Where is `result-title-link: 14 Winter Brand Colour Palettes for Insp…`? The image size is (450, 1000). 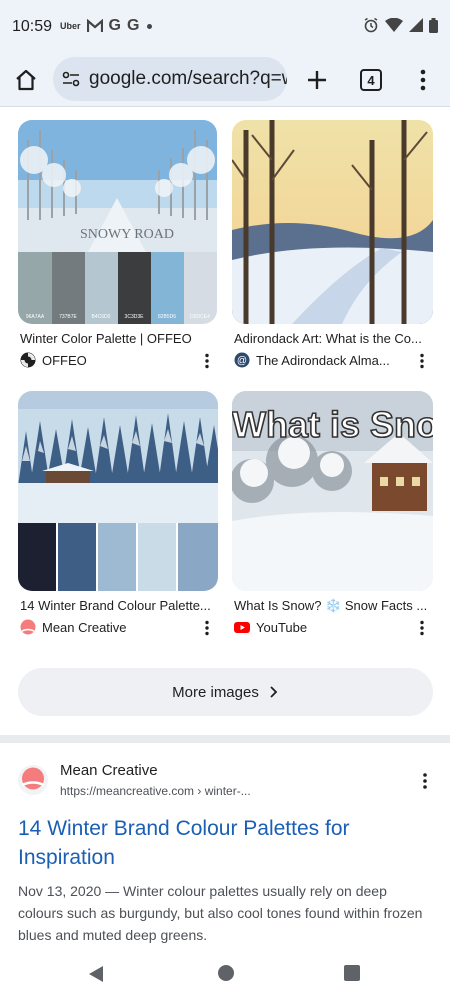 result-title-link: 14 Winter Brand Colour Palettes for Insp… is located at coordinates (223, 843).